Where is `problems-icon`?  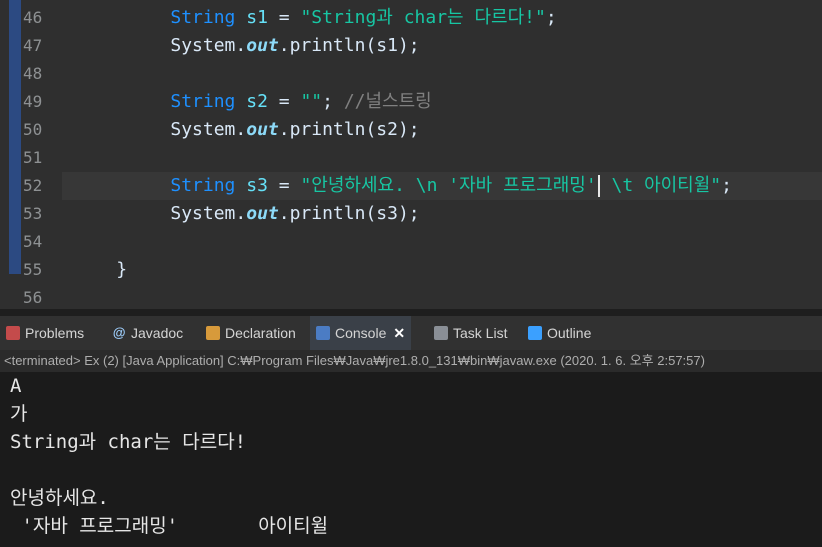 problems-icon is located at coordinates (13, 333).